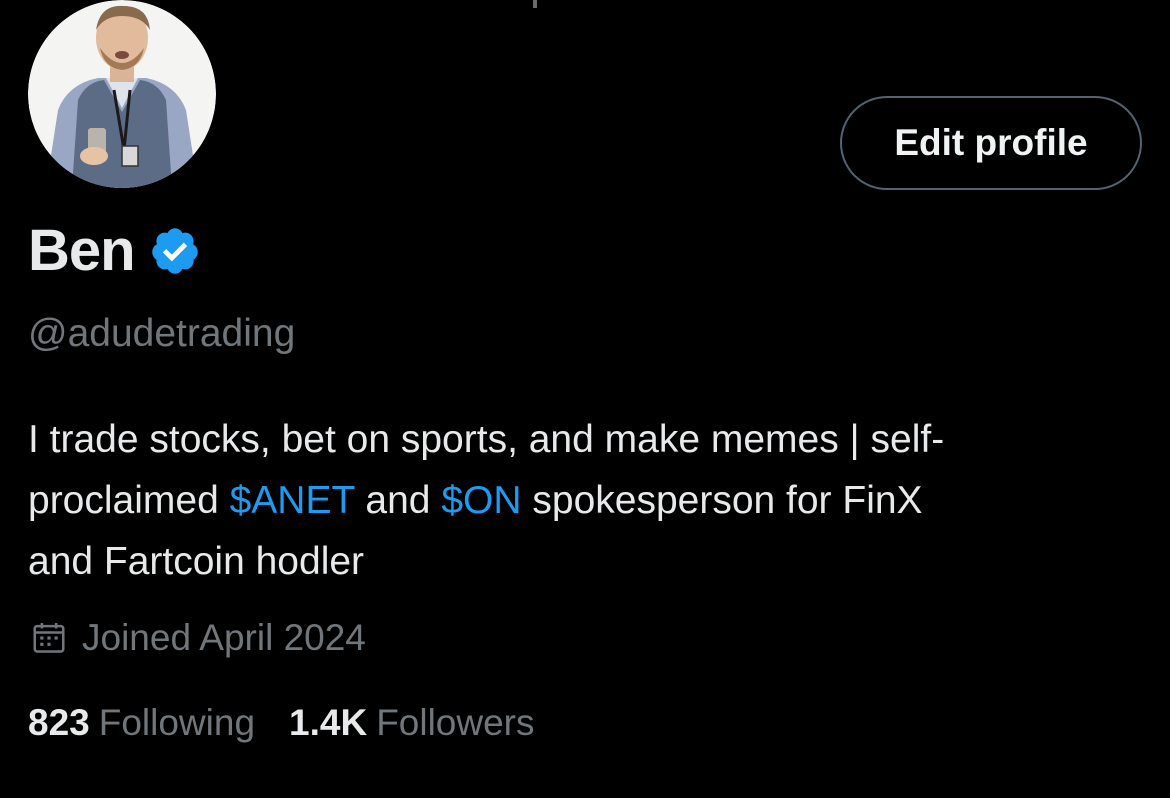 The image size is (1170, 798). I want to click on verified-badge-icon, so click(175, 251).